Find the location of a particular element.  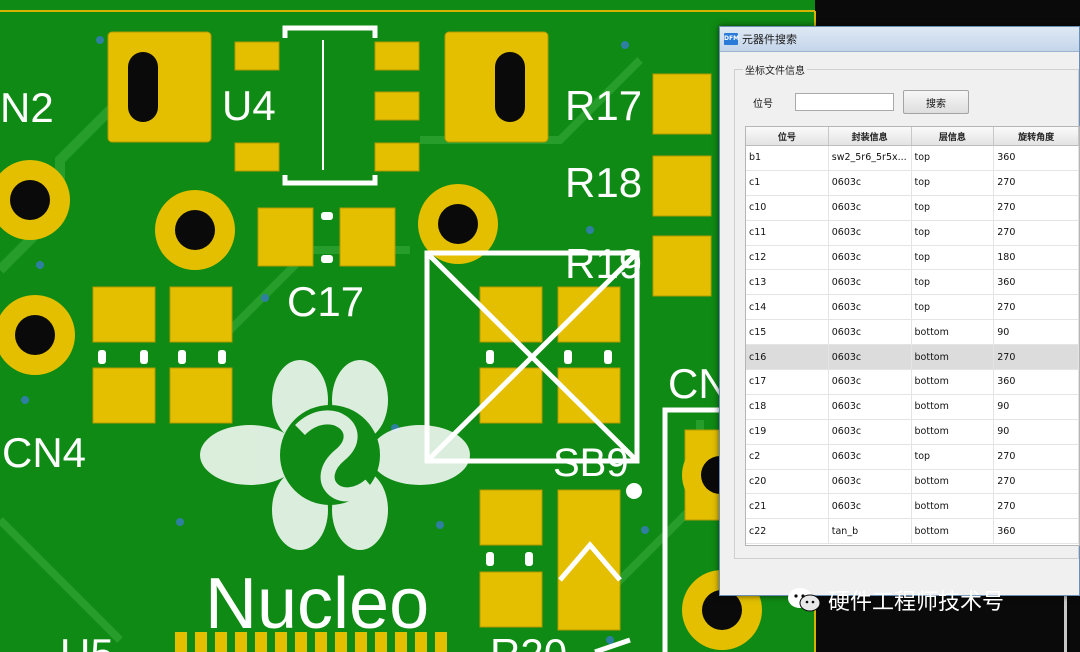

group-title: 坐标文件信息 is located at coordinates (775, 69).